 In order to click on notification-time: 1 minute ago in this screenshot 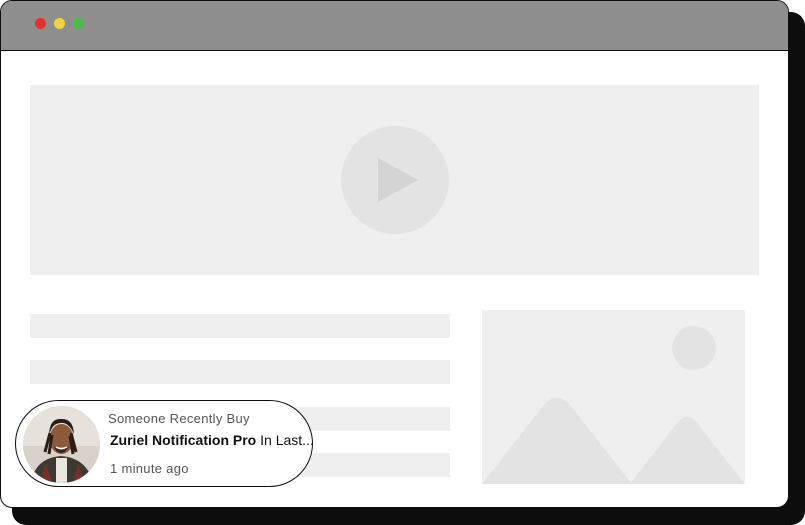, I will do `click(149, 468)`.